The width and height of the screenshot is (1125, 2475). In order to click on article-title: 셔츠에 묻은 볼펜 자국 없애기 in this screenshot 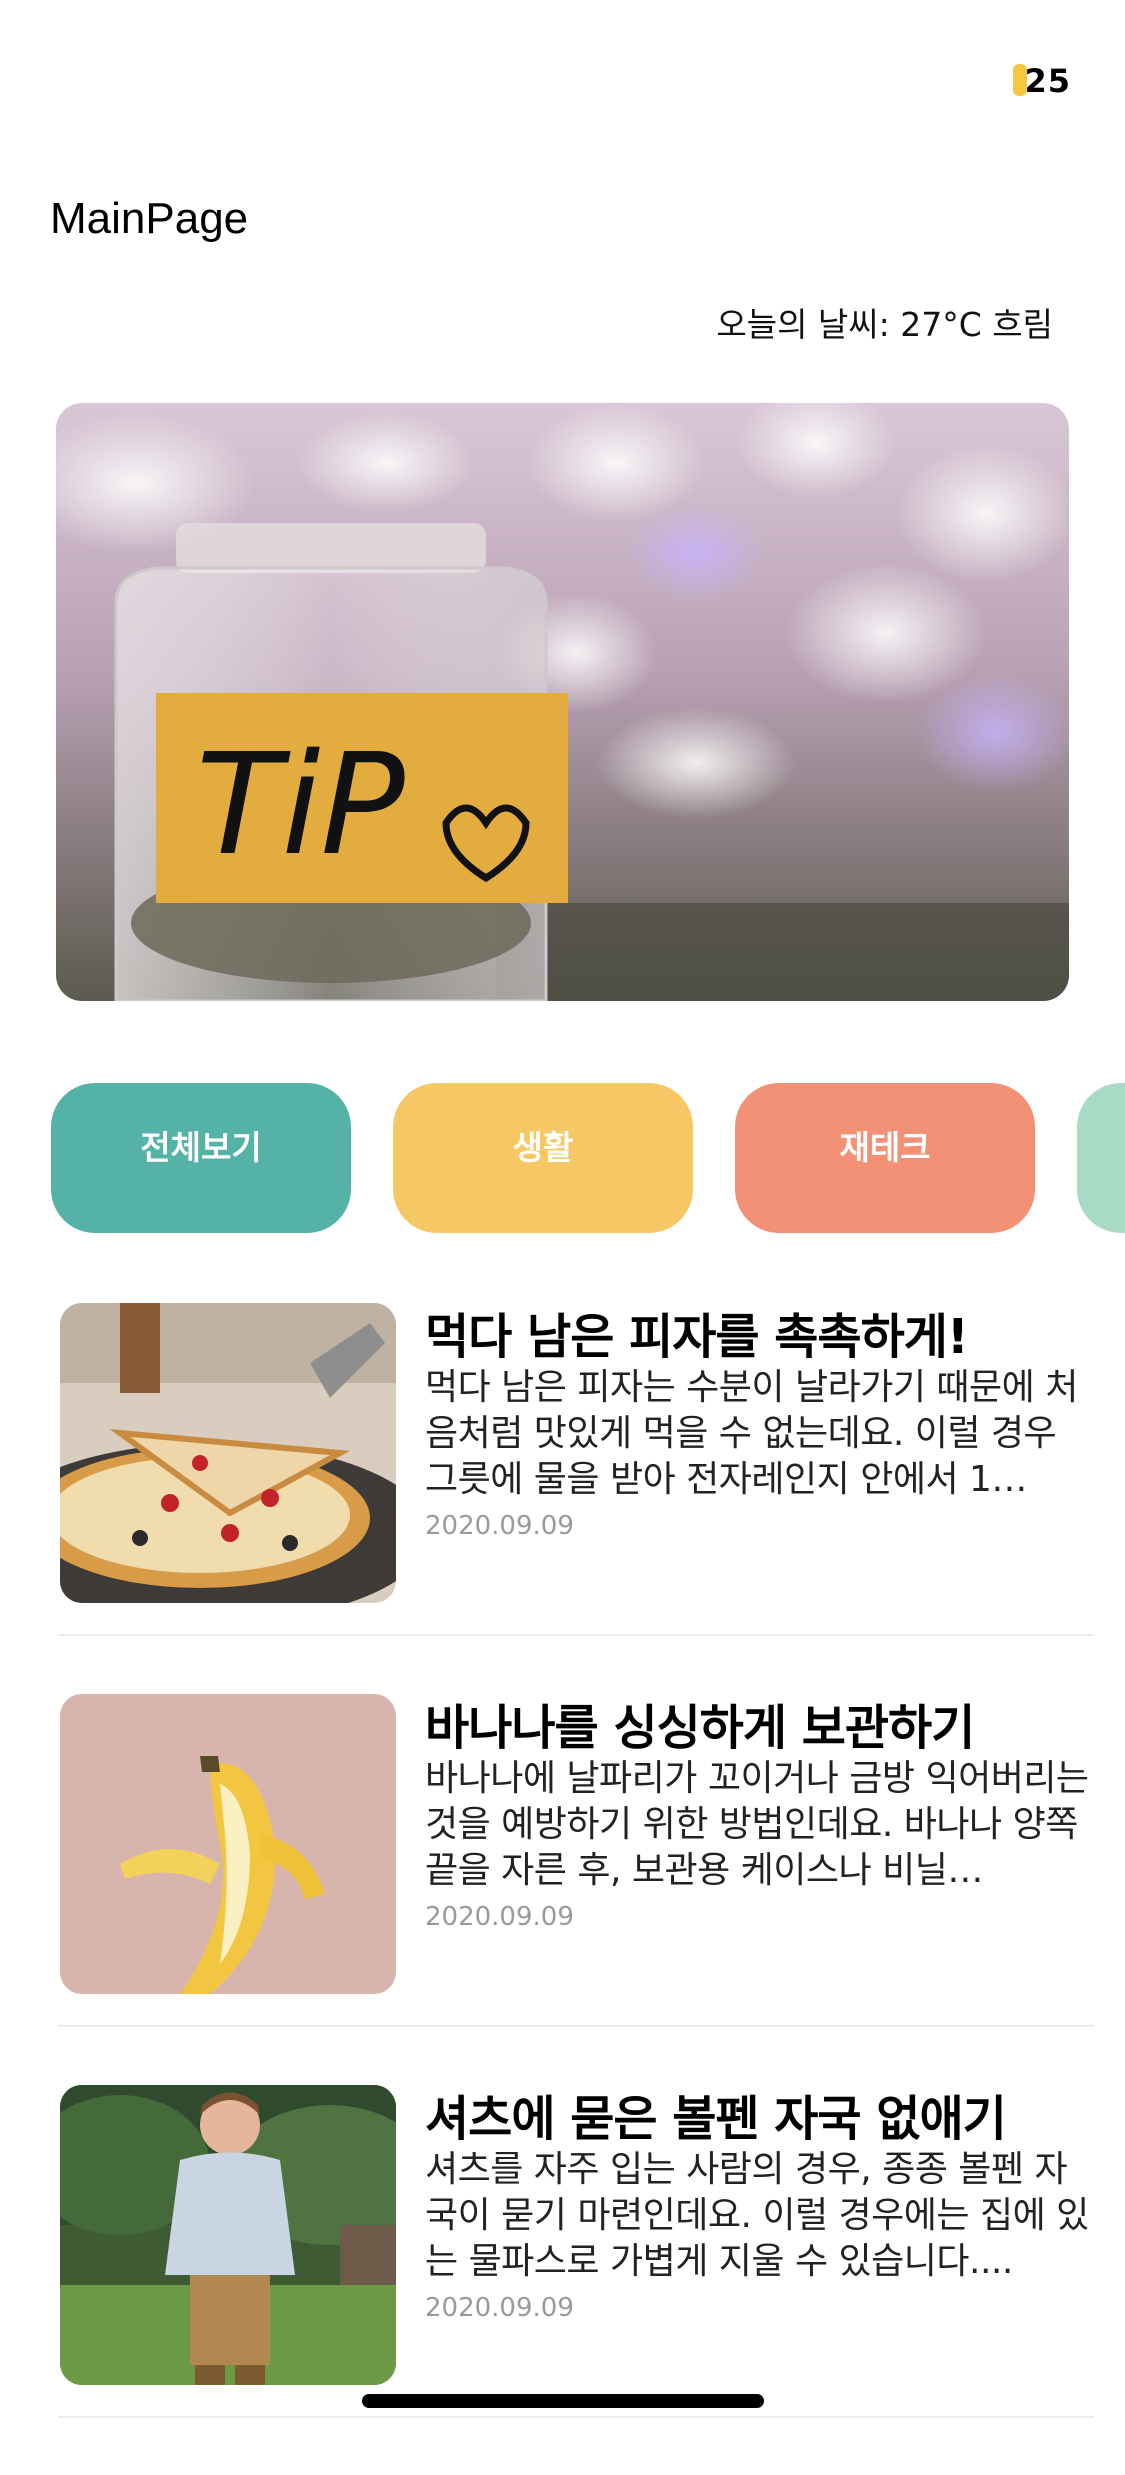, I will do `click(716, 2119)`.